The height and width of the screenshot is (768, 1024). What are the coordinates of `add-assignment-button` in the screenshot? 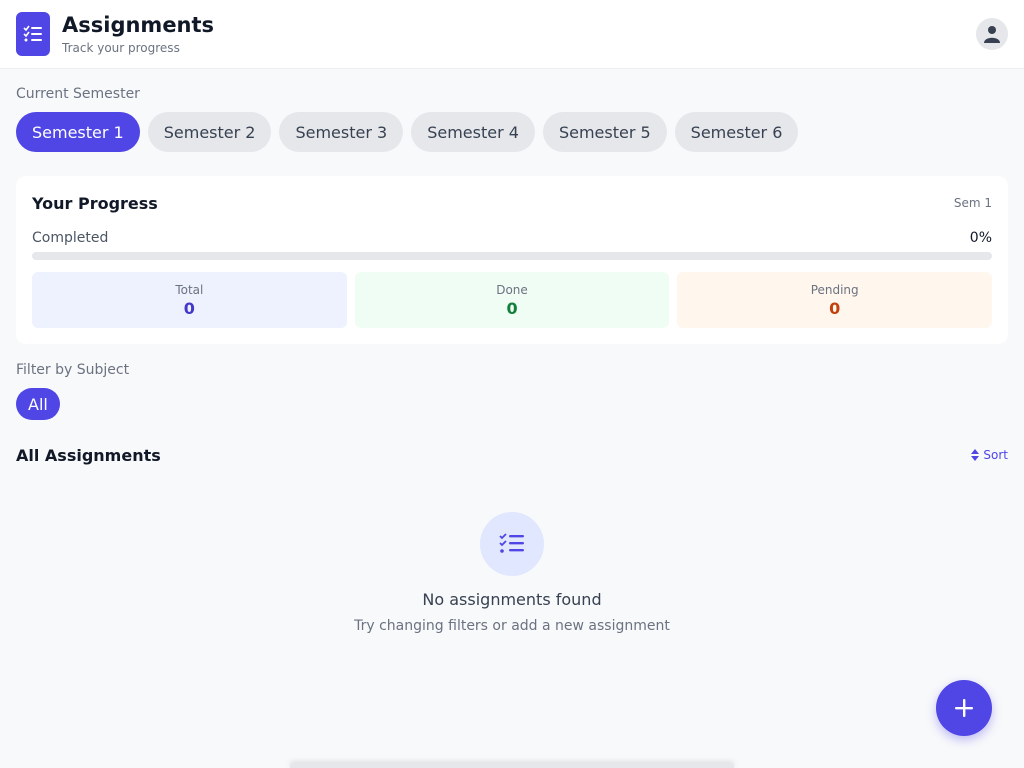 It's located at (964, 708).